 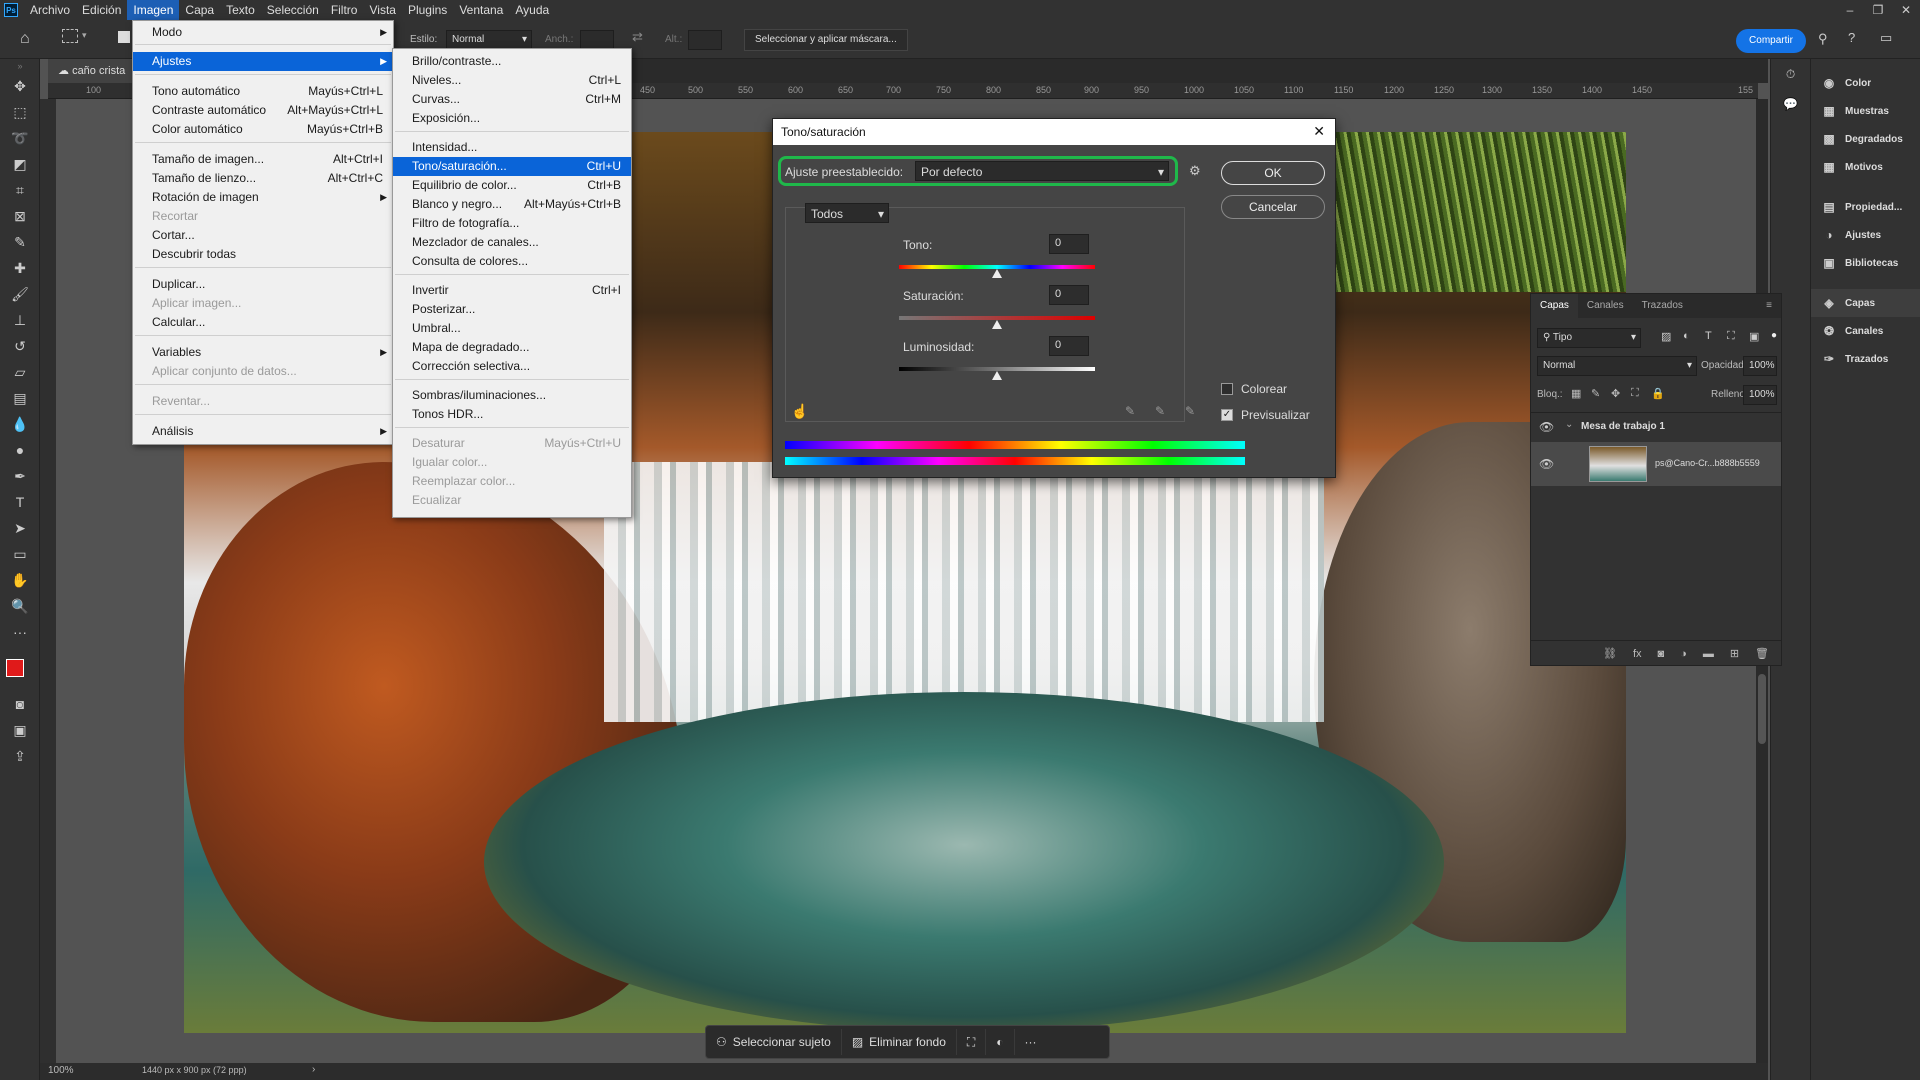 I want to click on remove-background-button: ▨ Eliminar fondo, so click(x=899, y=1042).